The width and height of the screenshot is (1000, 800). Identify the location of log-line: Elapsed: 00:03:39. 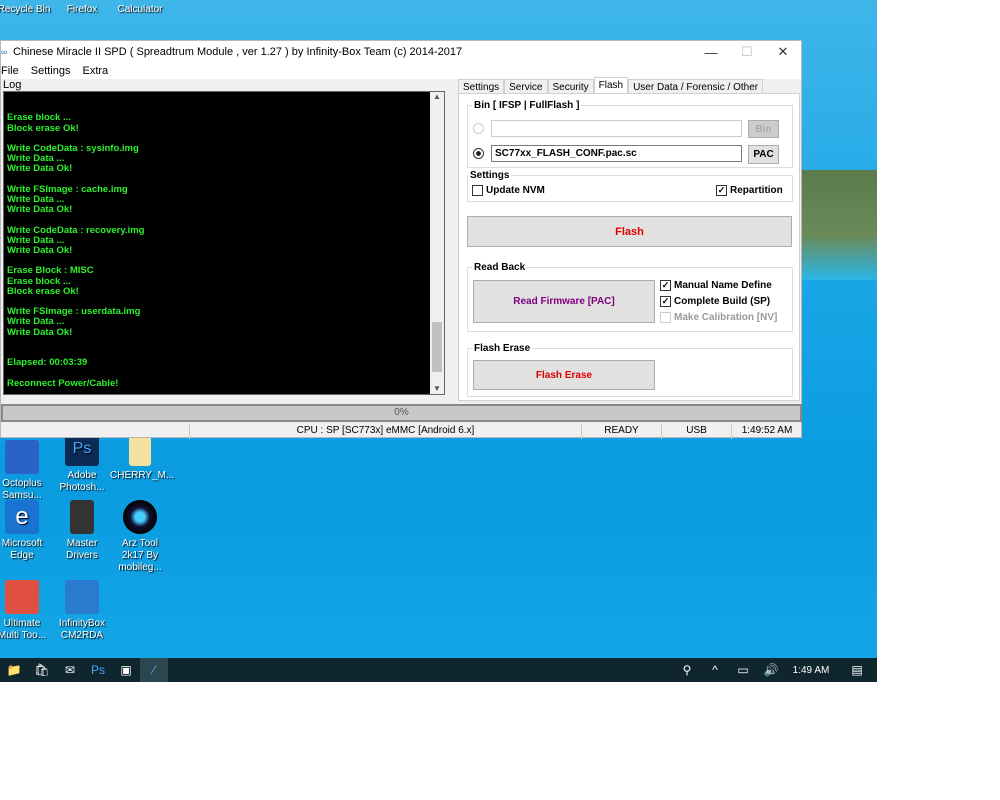
(47, 363).